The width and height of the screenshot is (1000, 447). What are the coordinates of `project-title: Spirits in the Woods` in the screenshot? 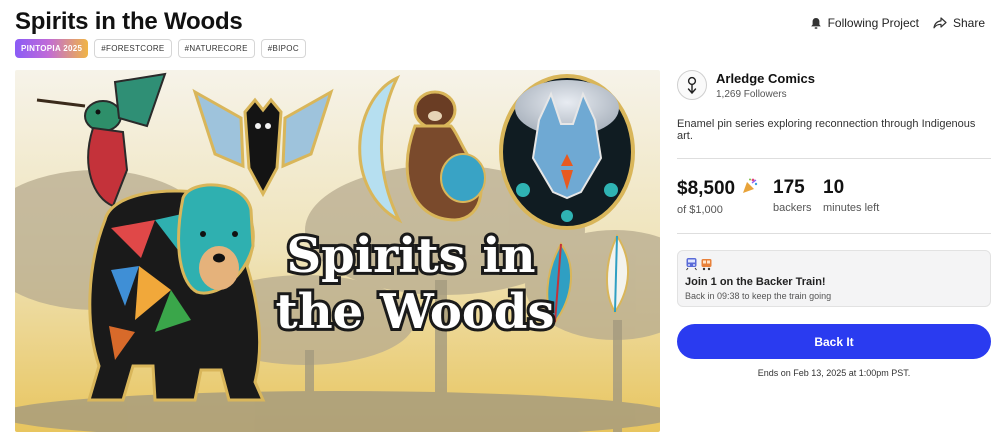 It's located at (129, 21).